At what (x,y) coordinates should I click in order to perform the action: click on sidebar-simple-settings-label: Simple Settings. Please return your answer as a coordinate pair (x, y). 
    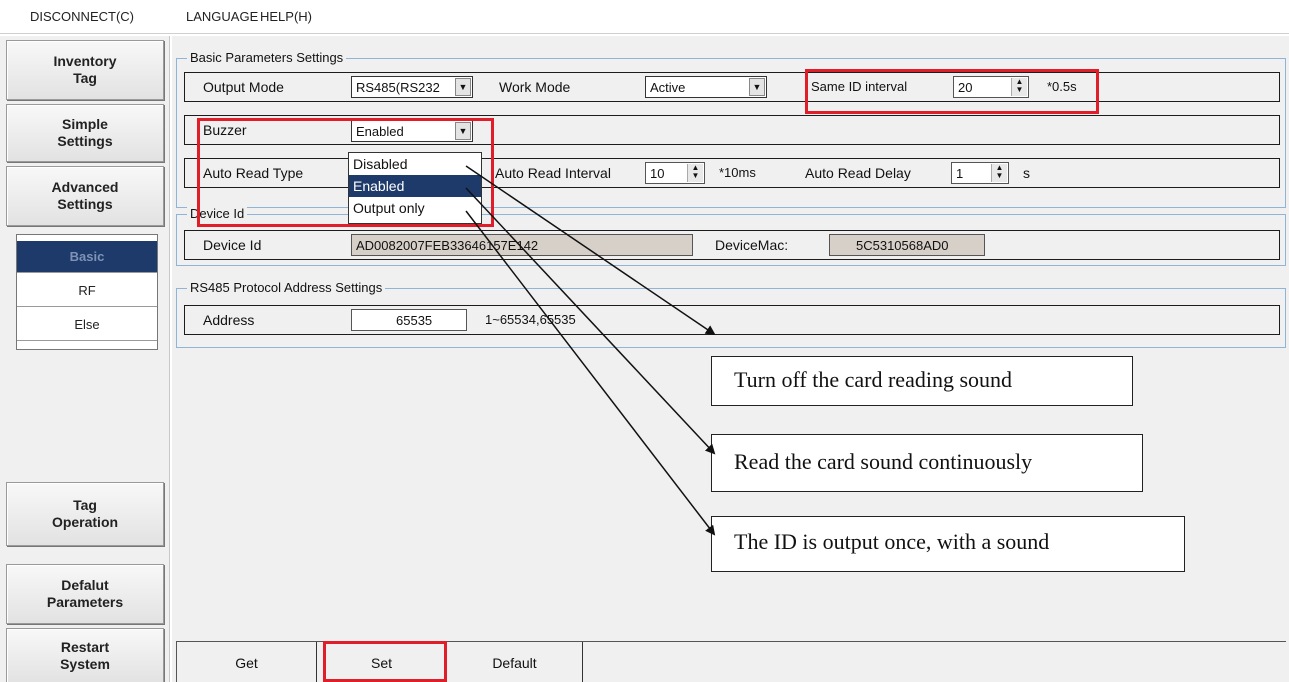
    Looking at the image, I should click on (85, 132).